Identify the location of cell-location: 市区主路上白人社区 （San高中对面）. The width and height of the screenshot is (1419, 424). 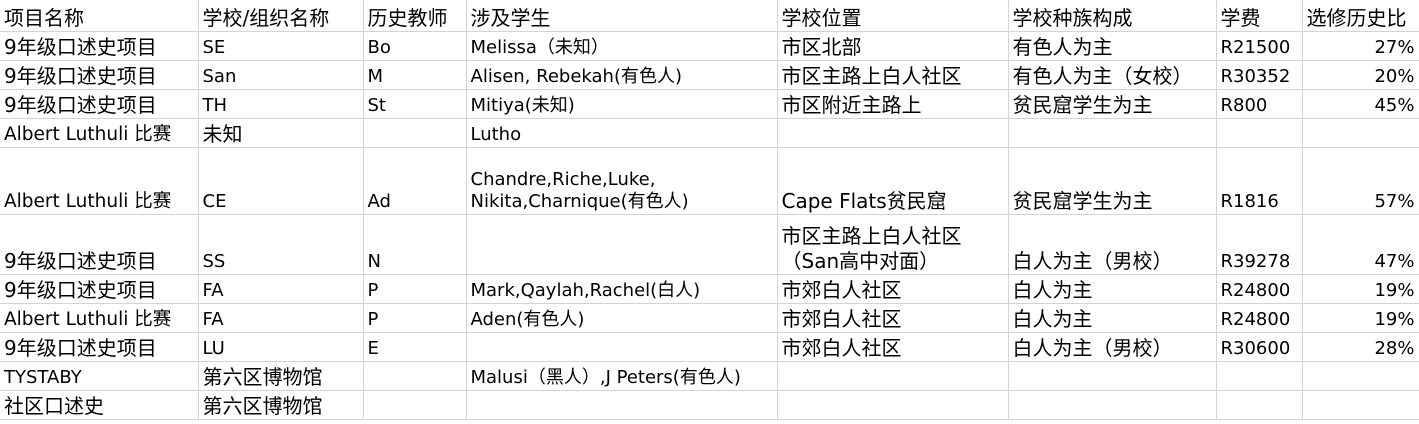
(893, 244).